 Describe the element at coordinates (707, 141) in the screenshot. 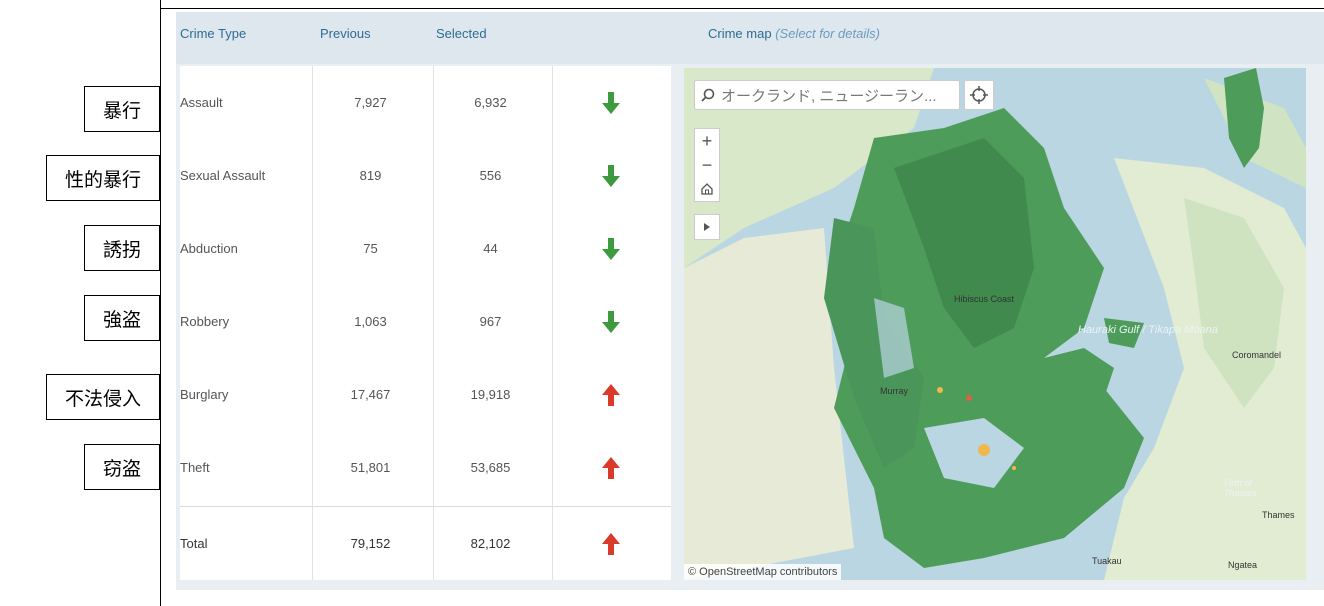

I see `zoom-in-icon: +` at that location.